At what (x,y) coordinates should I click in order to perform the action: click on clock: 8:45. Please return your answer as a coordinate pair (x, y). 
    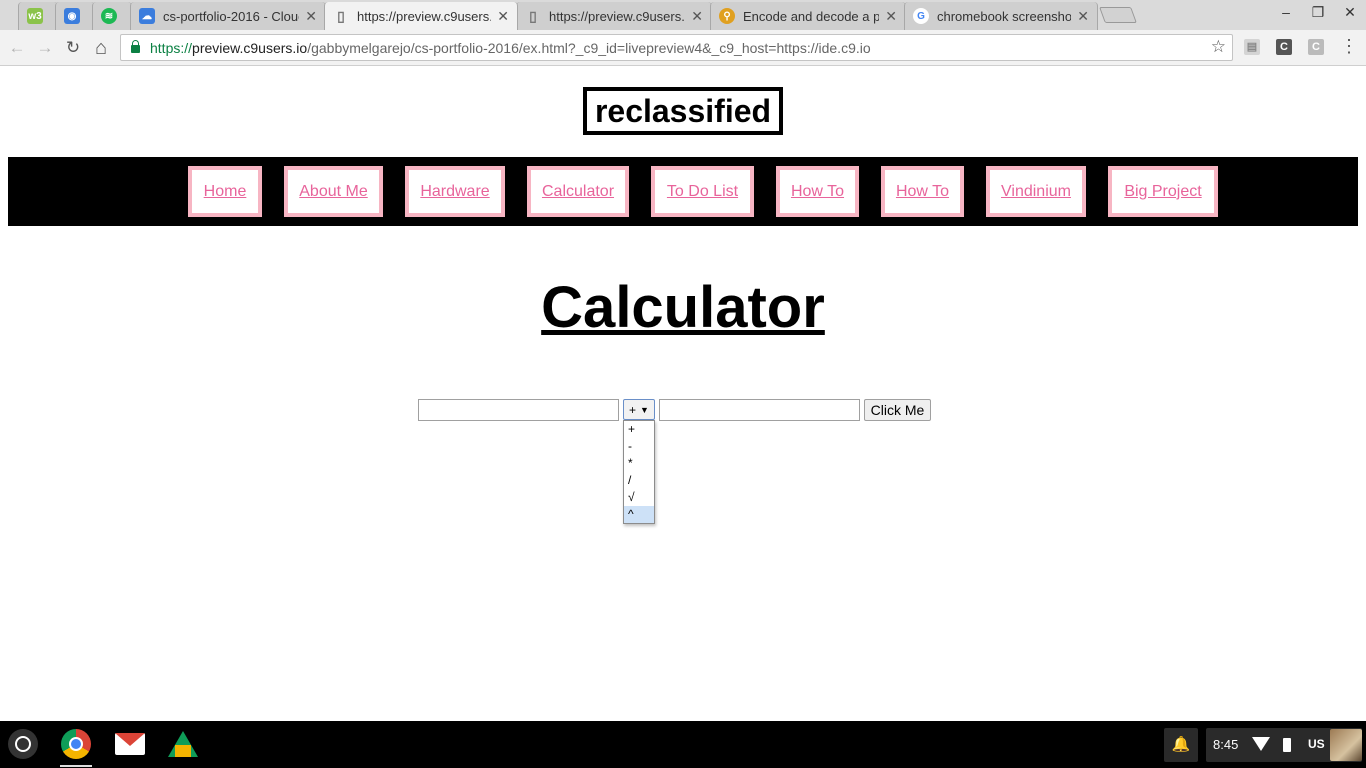
    Looking at the image, I should click on (1226, 744).